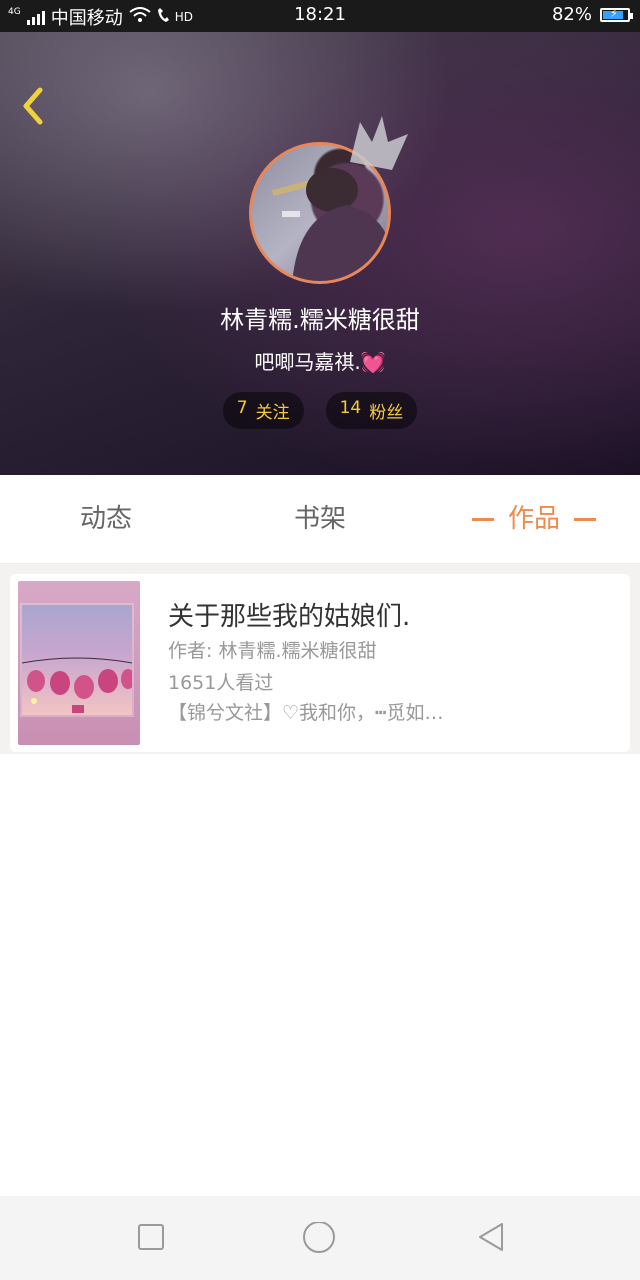  I want to click on book-author: 作者: 林青糯.糯米糖很甜, so click(272, 651).